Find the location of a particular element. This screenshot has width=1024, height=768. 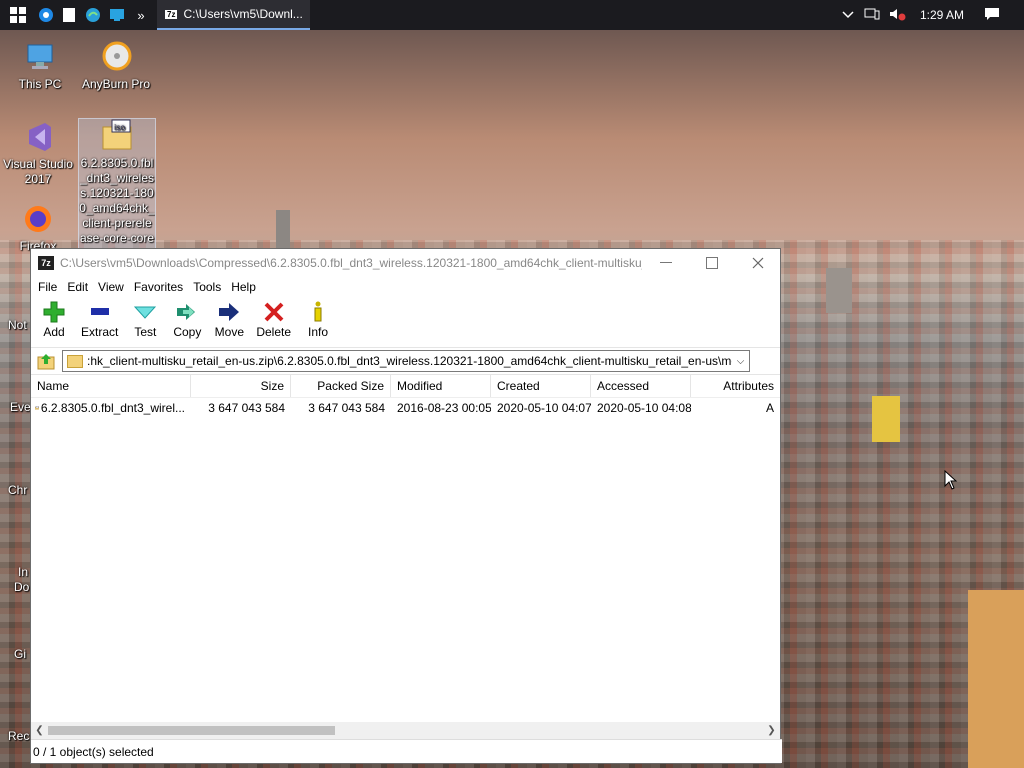

close-icon is located at coordinates (758, 263).